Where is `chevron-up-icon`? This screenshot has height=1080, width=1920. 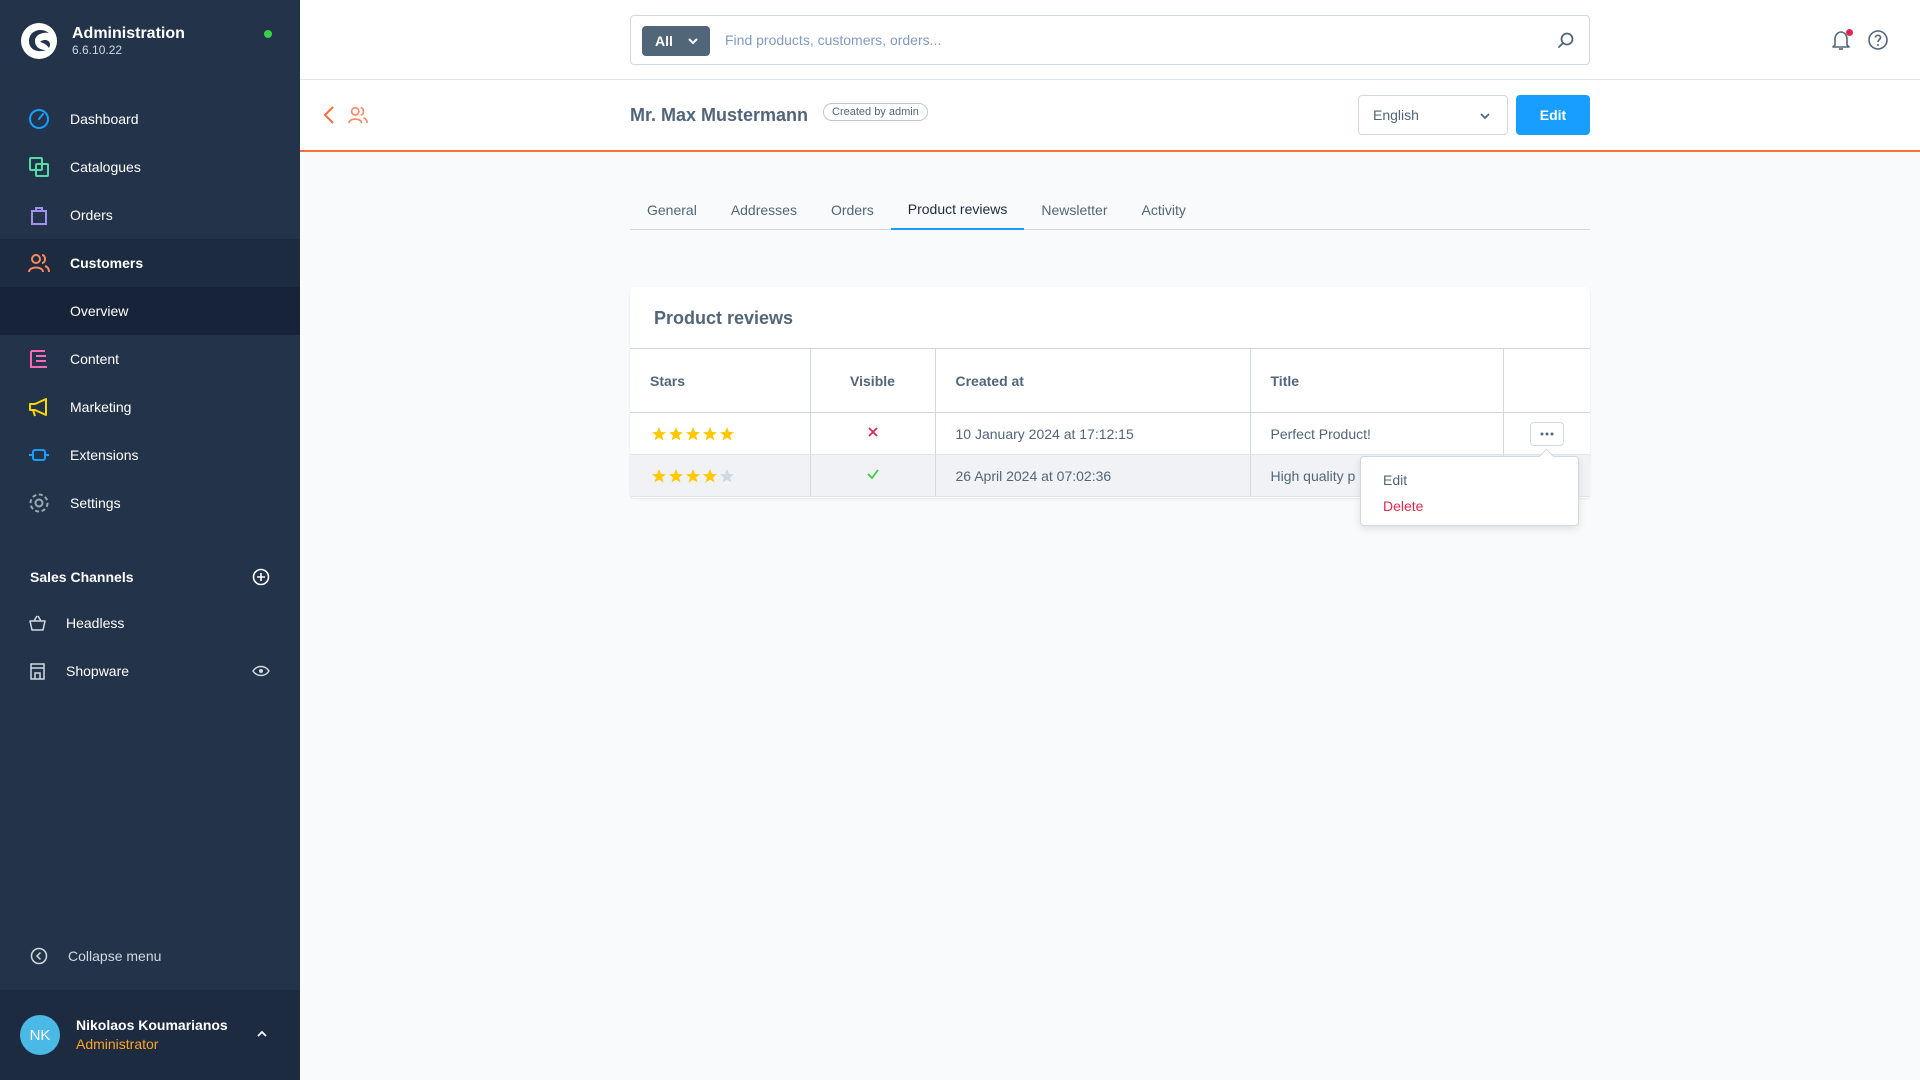
chevron-up-icon is located at coordinates (262, 1034).